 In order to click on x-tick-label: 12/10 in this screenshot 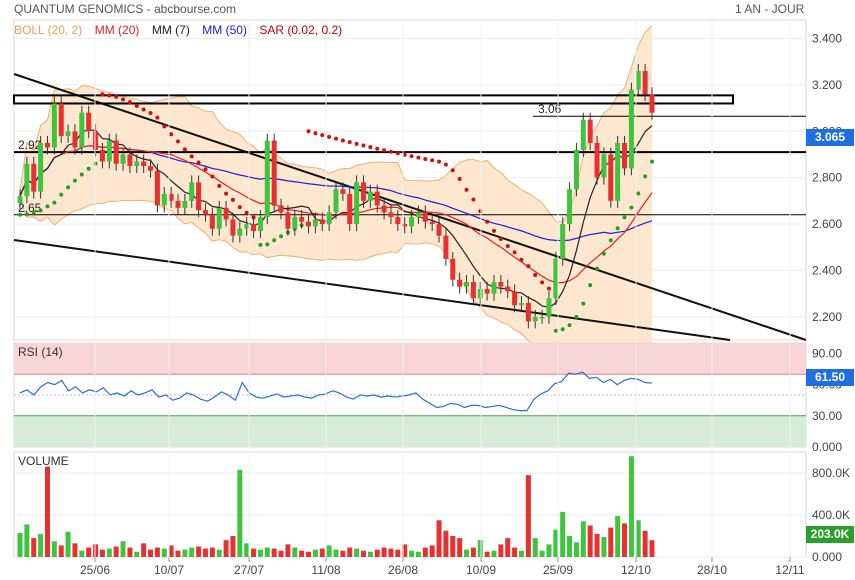, I will do `click(636, 570)`.